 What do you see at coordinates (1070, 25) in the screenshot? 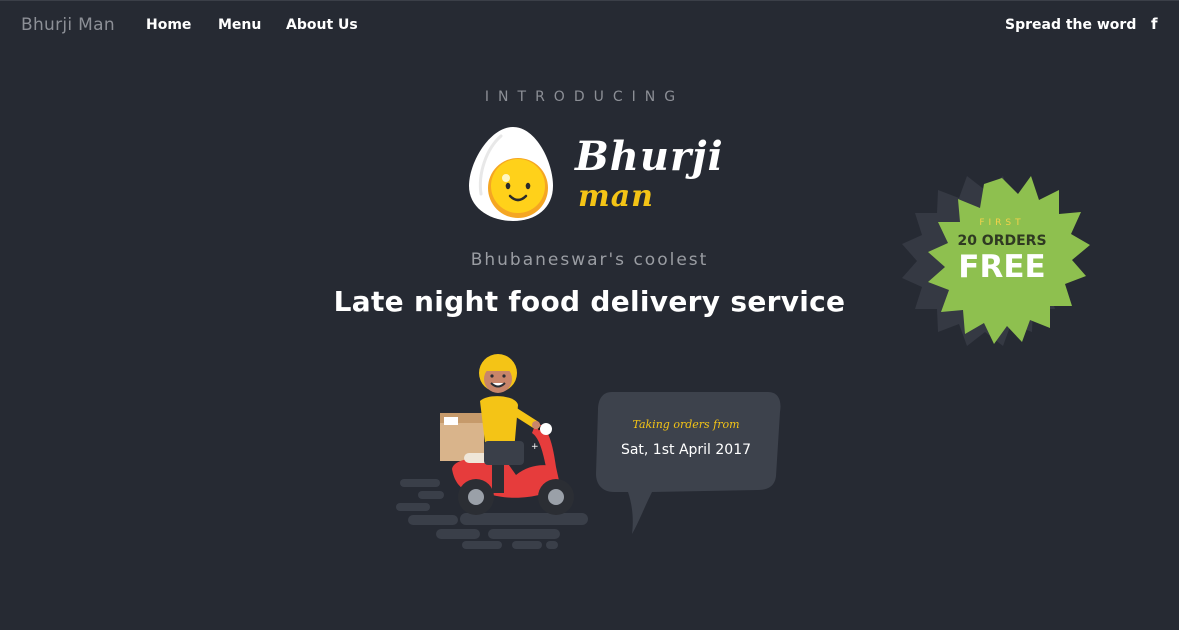
I see `spread-the-word-link: Spread the word` at bounding box center [1070, 25].